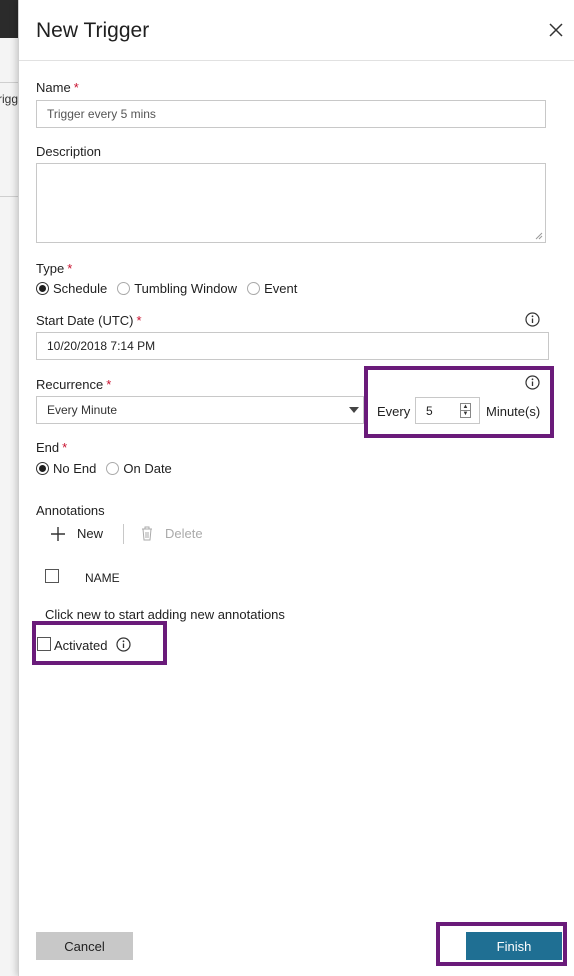 The height and width of the screenshot is (976, 574). Describe the element at coordinates (101, 114) in the screenshot. I see `name-input-value: Trigger every 5 mins` at that location.